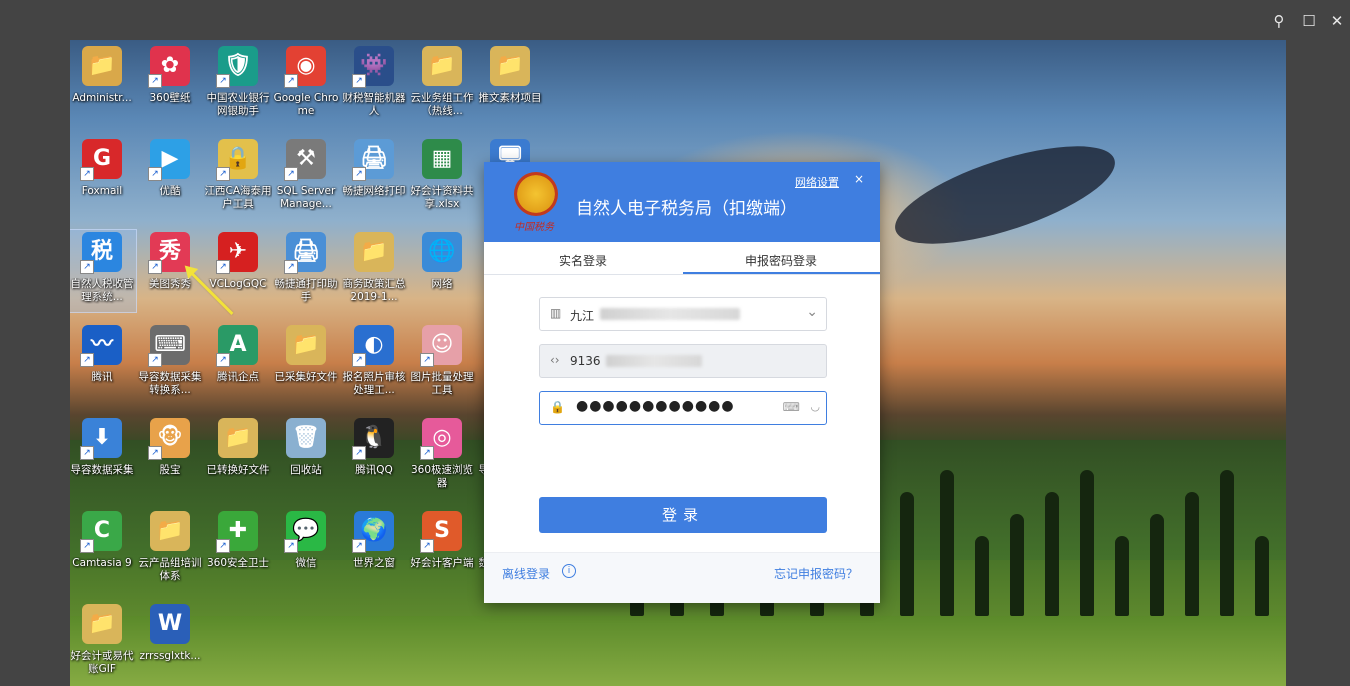 The image size is (1350, 686). Describe the element at coordinates (103, 550) in the screenshot. I see `desktop-icon: C ↗ Camtasia 9` at that location.